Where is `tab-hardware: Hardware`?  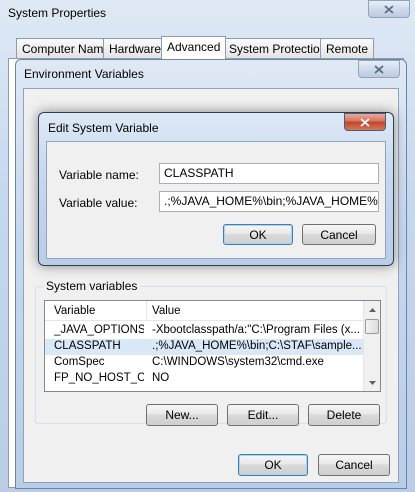 tab-hardware: Hardware is located at coordinates (135, 48).